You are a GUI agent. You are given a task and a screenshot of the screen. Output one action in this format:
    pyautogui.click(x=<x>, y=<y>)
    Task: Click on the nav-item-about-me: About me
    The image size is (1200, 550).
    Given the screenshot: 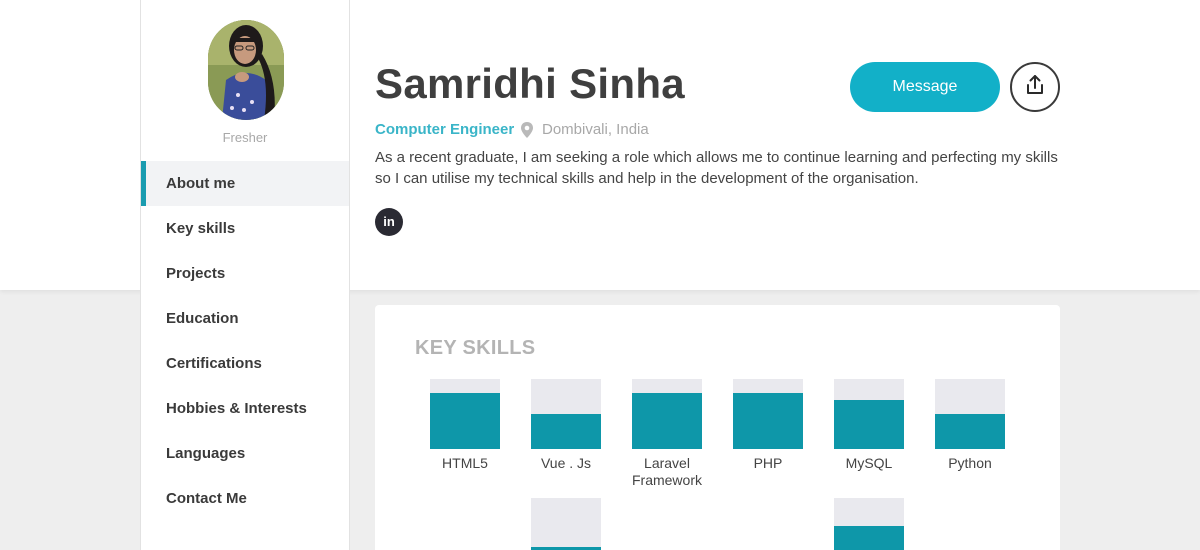 What is the action you would take?
    pyautogui.click(x=245, y=183)
    